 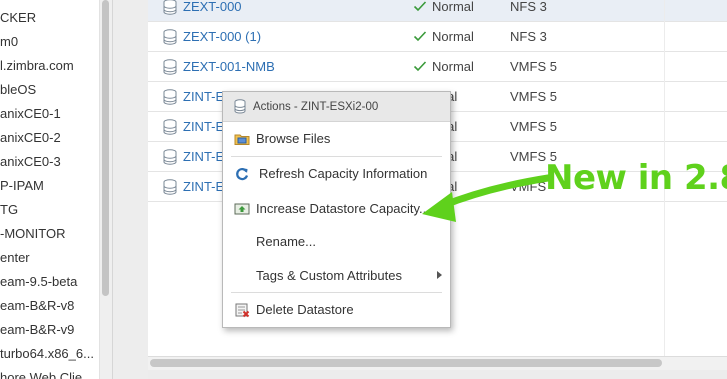 I want to click on folder-icon, so click(x=242, y=139).